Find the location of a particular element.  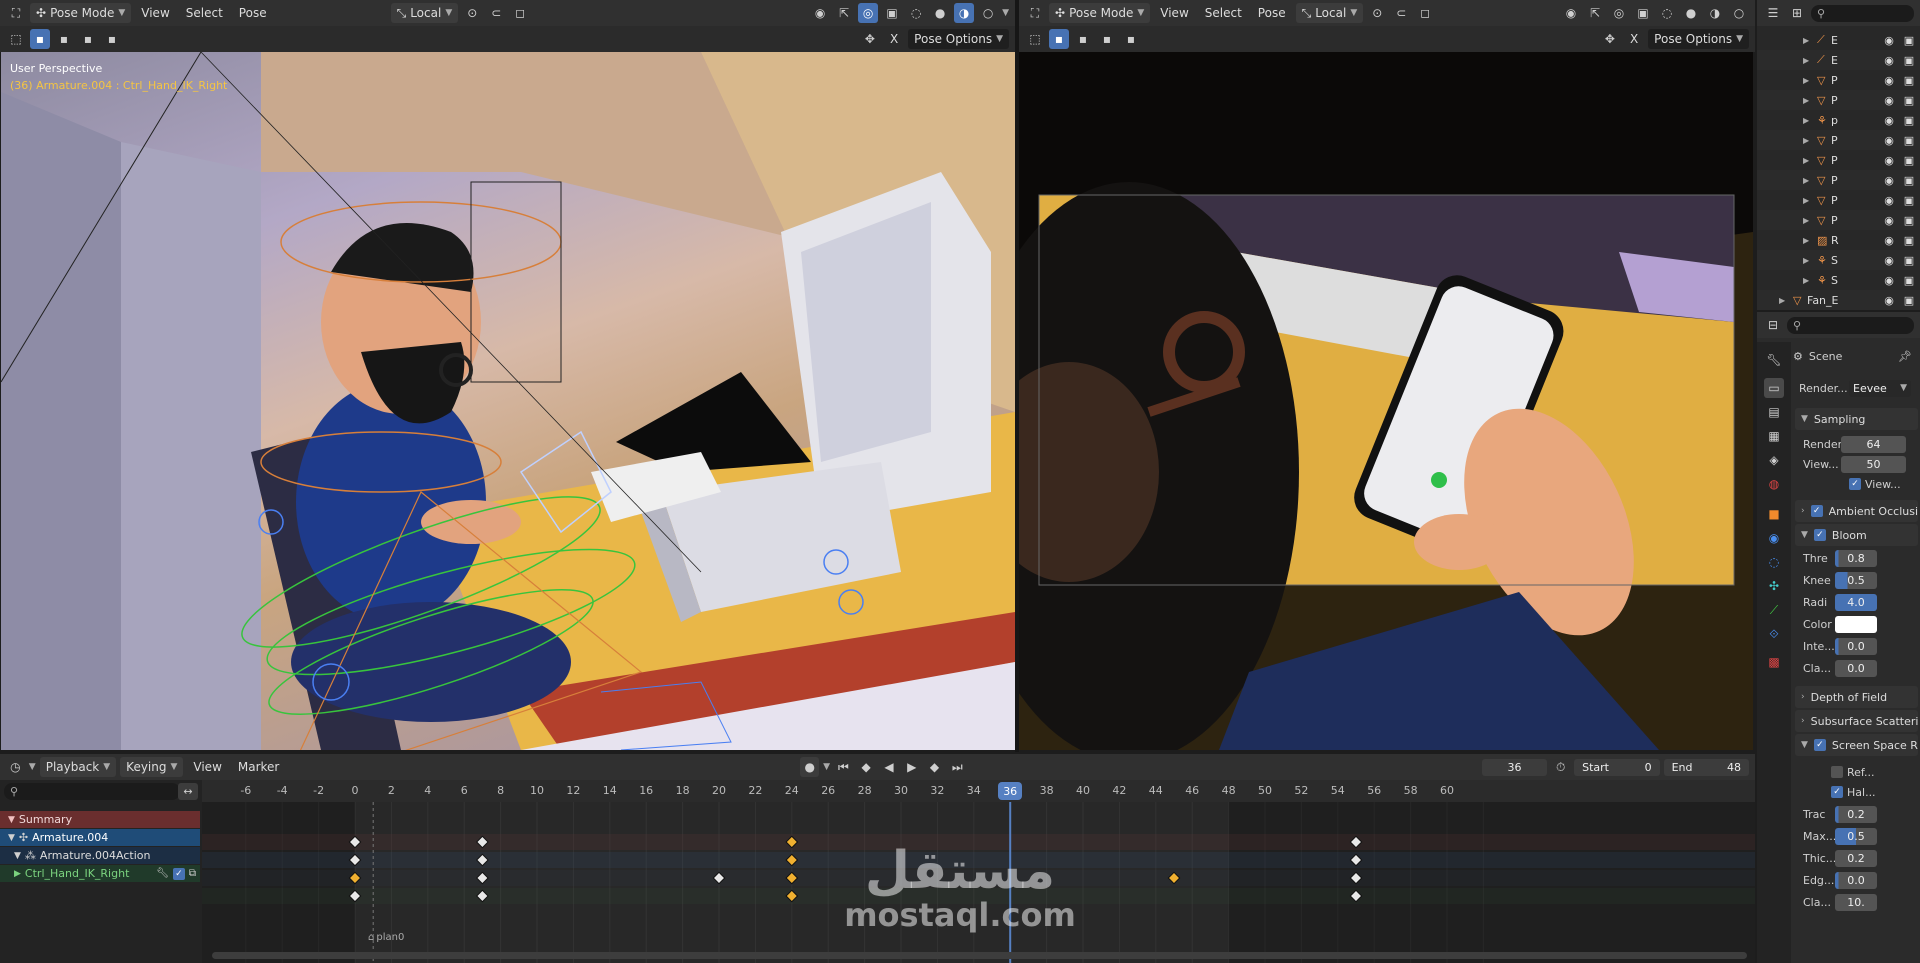

channel-bone-group: ▶ Ctrl_Hand_IK_Right 🔧︎ ✓ ⧉ is located at coordinates (100, 873).